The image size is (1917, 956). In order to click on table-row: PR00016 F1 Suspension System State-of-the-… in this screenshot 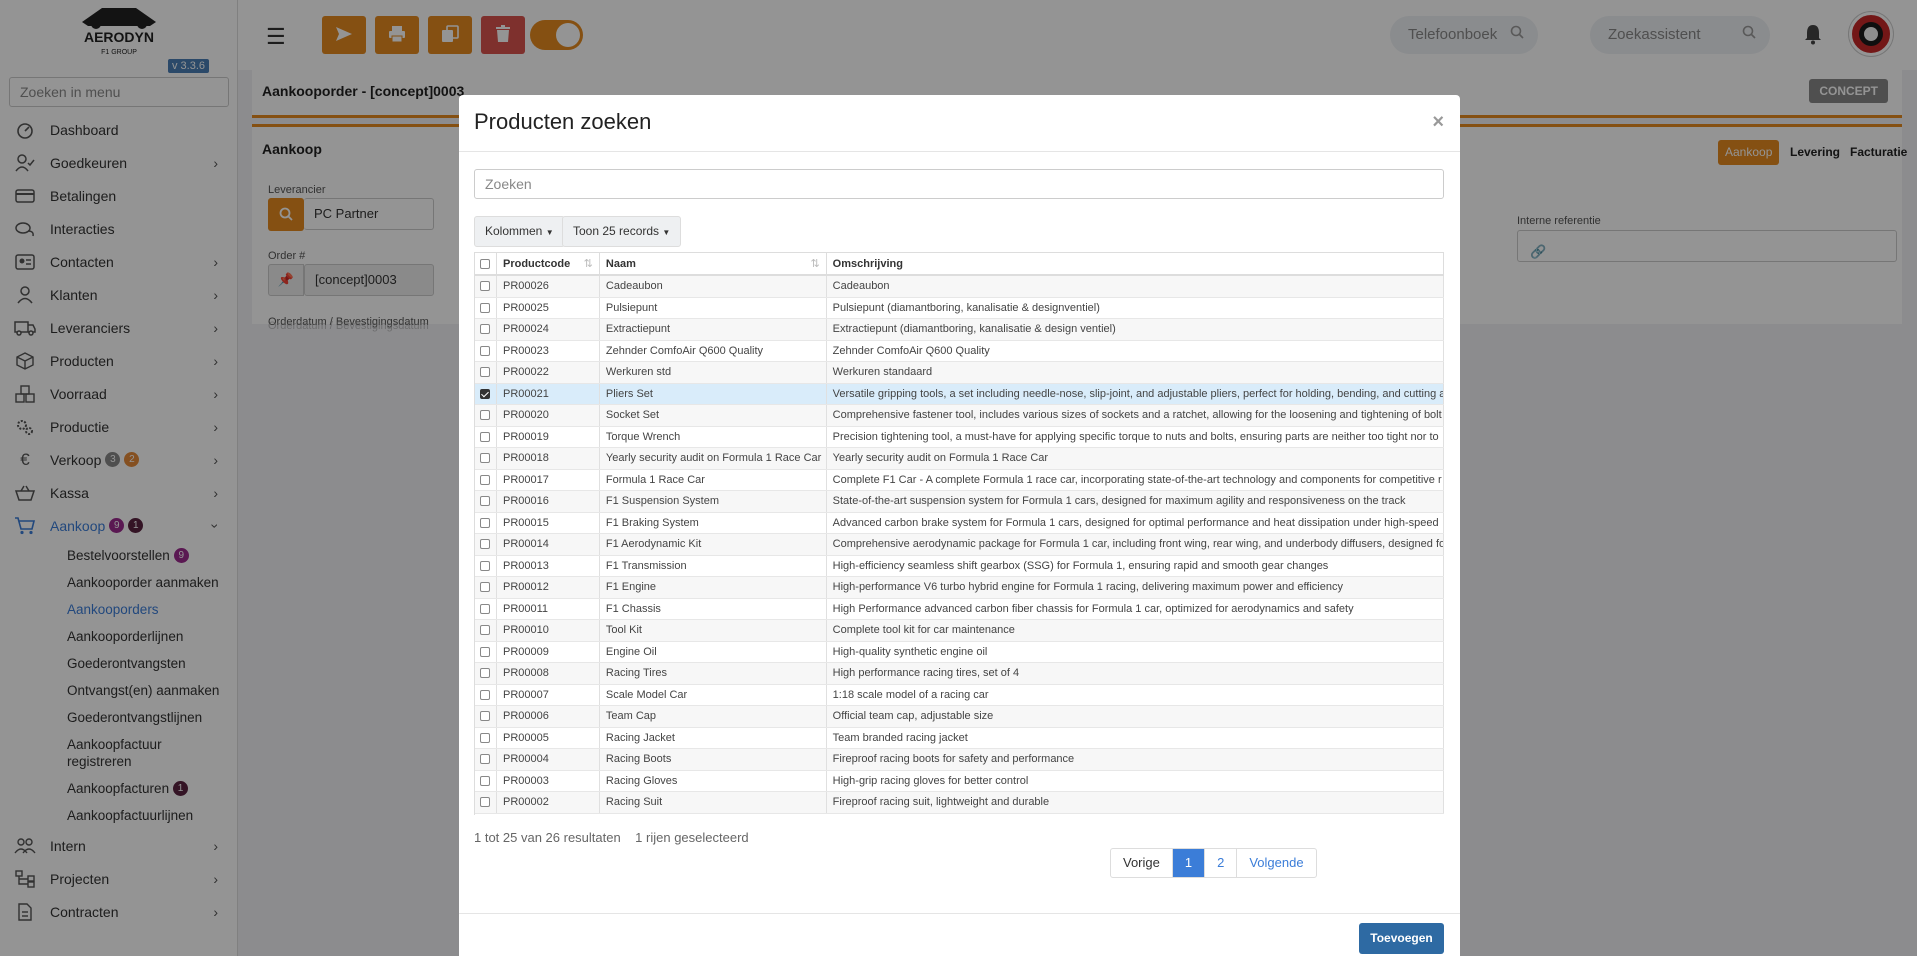, I will do `click(959, 502)`.